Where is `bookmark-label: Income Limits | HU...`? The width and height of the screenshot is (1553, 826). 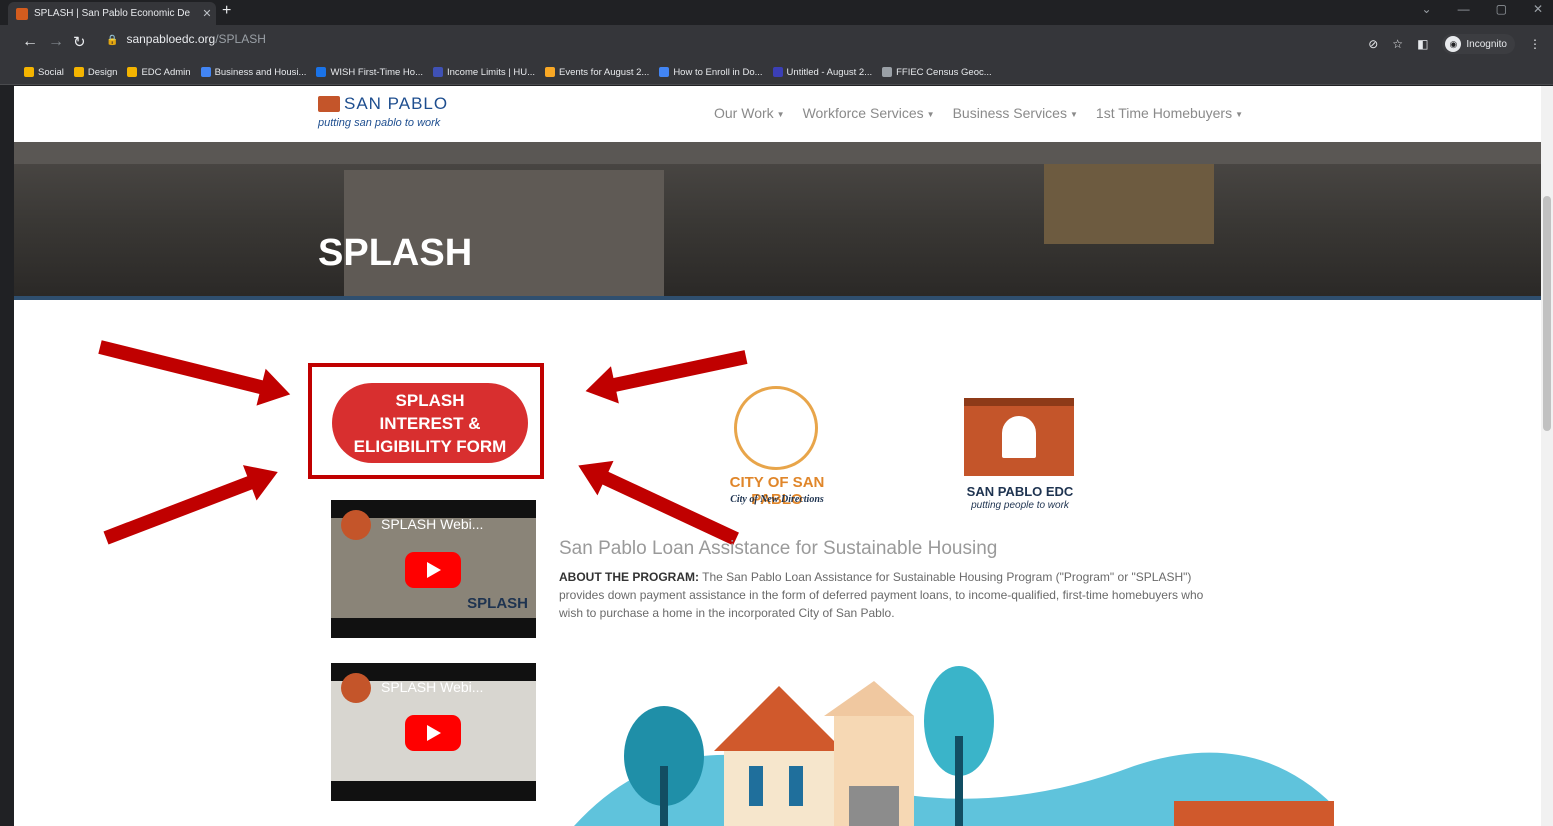 bookmark-label: Income Limits | HU... is located at coordinates (491, 72).